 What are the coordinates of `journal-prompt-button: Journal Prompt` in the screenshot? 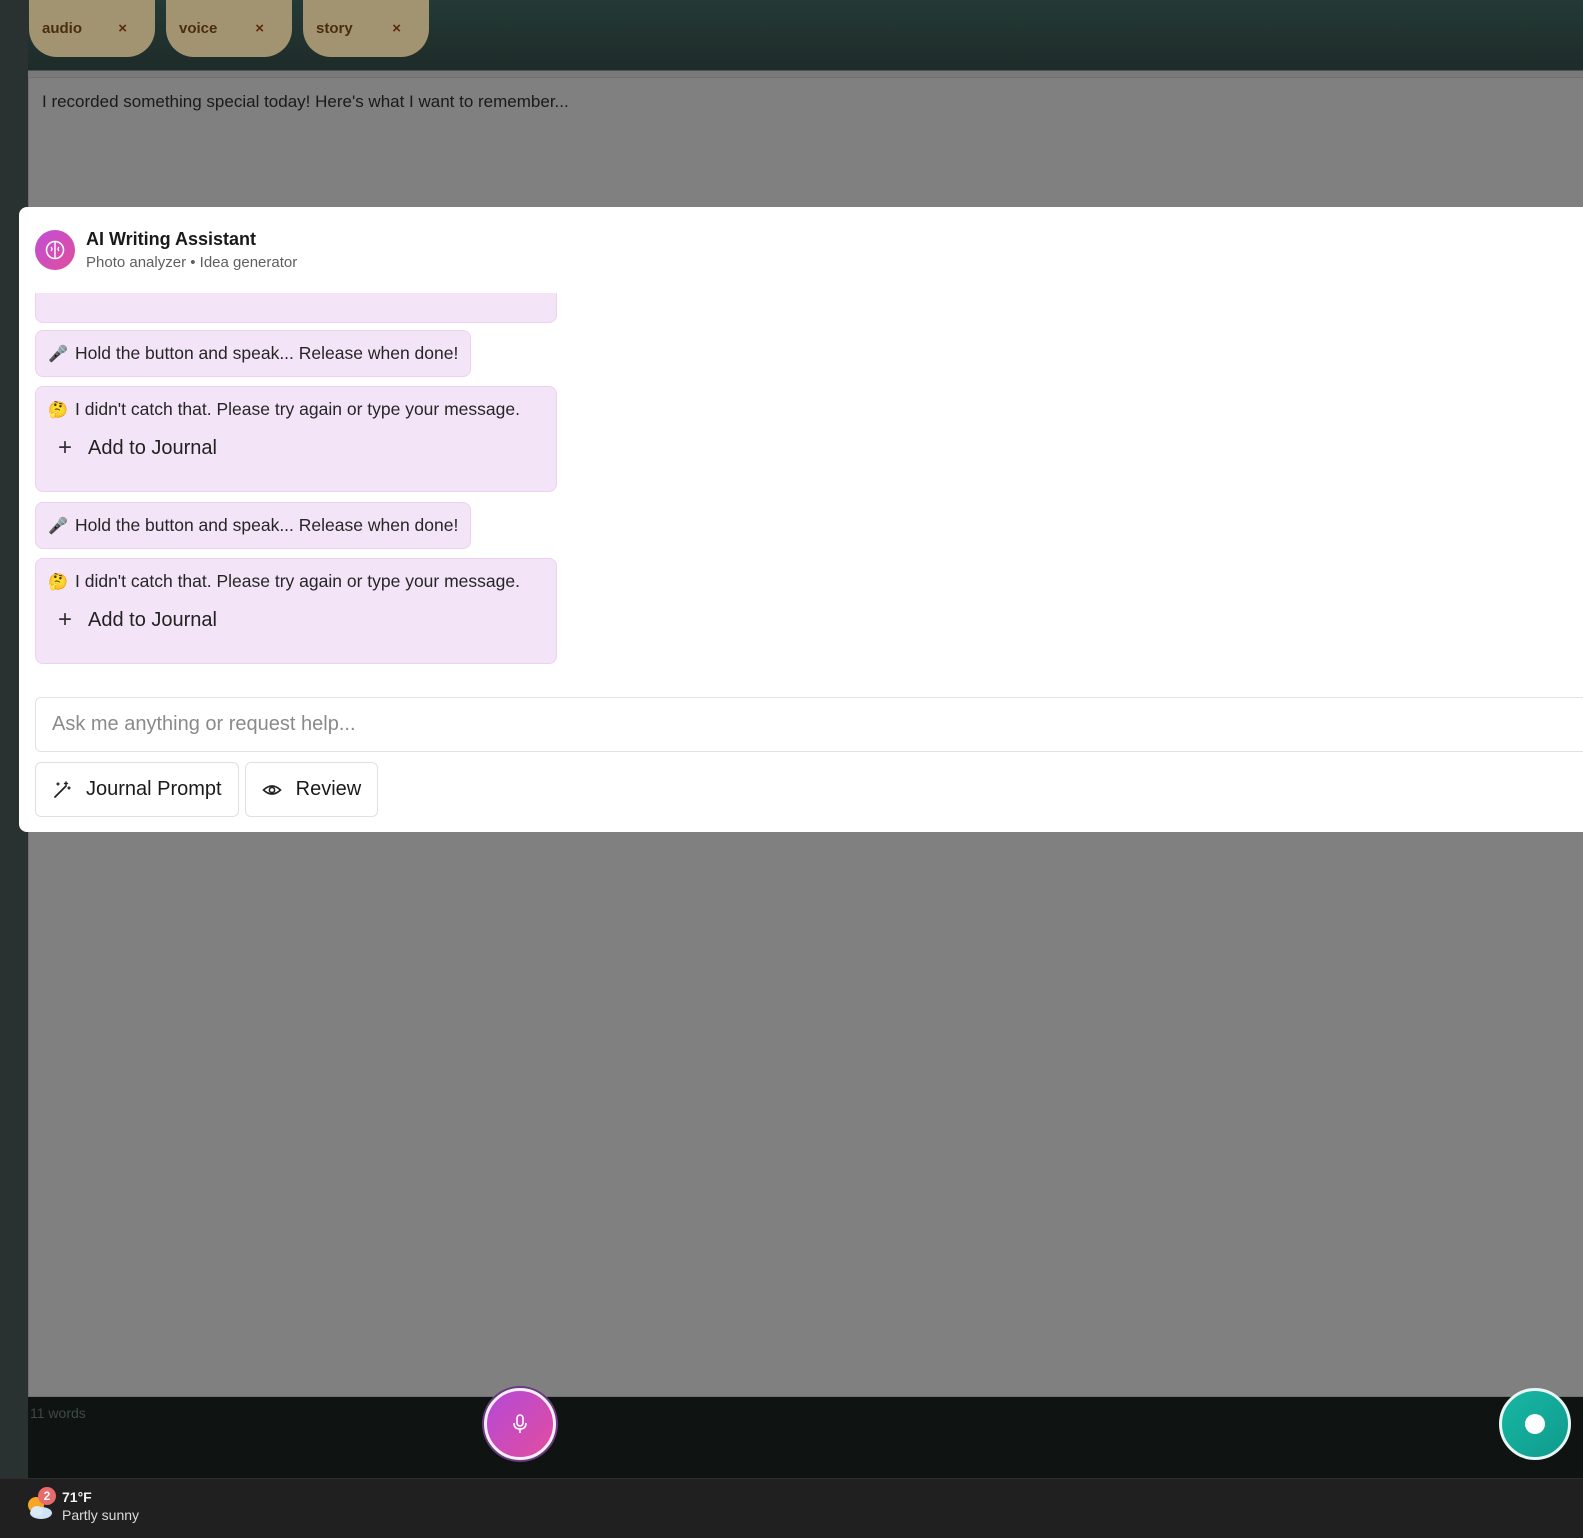 It's located at (137, 789).